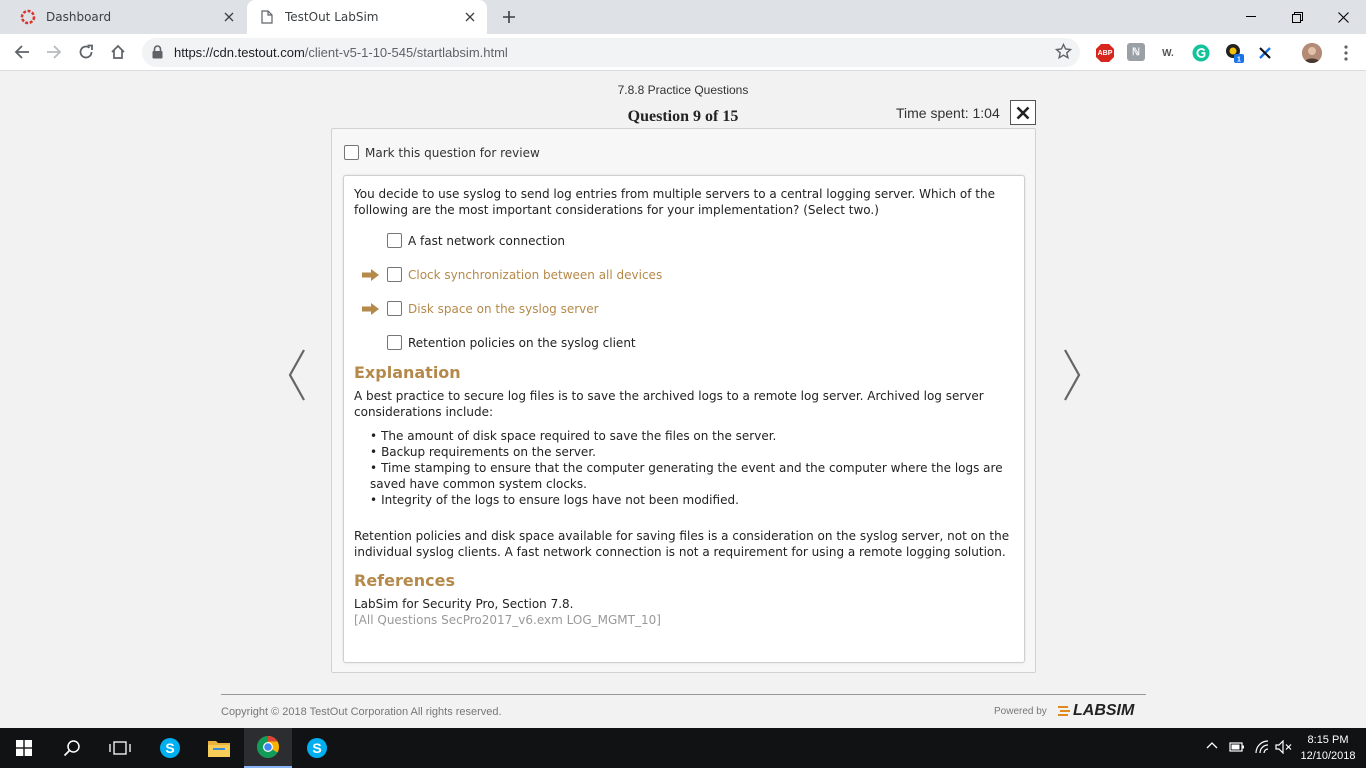 The height and width of the screenshot is (768, 1366). What do you see at coordinates (683, 90) in the screenshot?
I see `section-title: 7.8.8 Practice Questions` at bounding box center [683, 90].